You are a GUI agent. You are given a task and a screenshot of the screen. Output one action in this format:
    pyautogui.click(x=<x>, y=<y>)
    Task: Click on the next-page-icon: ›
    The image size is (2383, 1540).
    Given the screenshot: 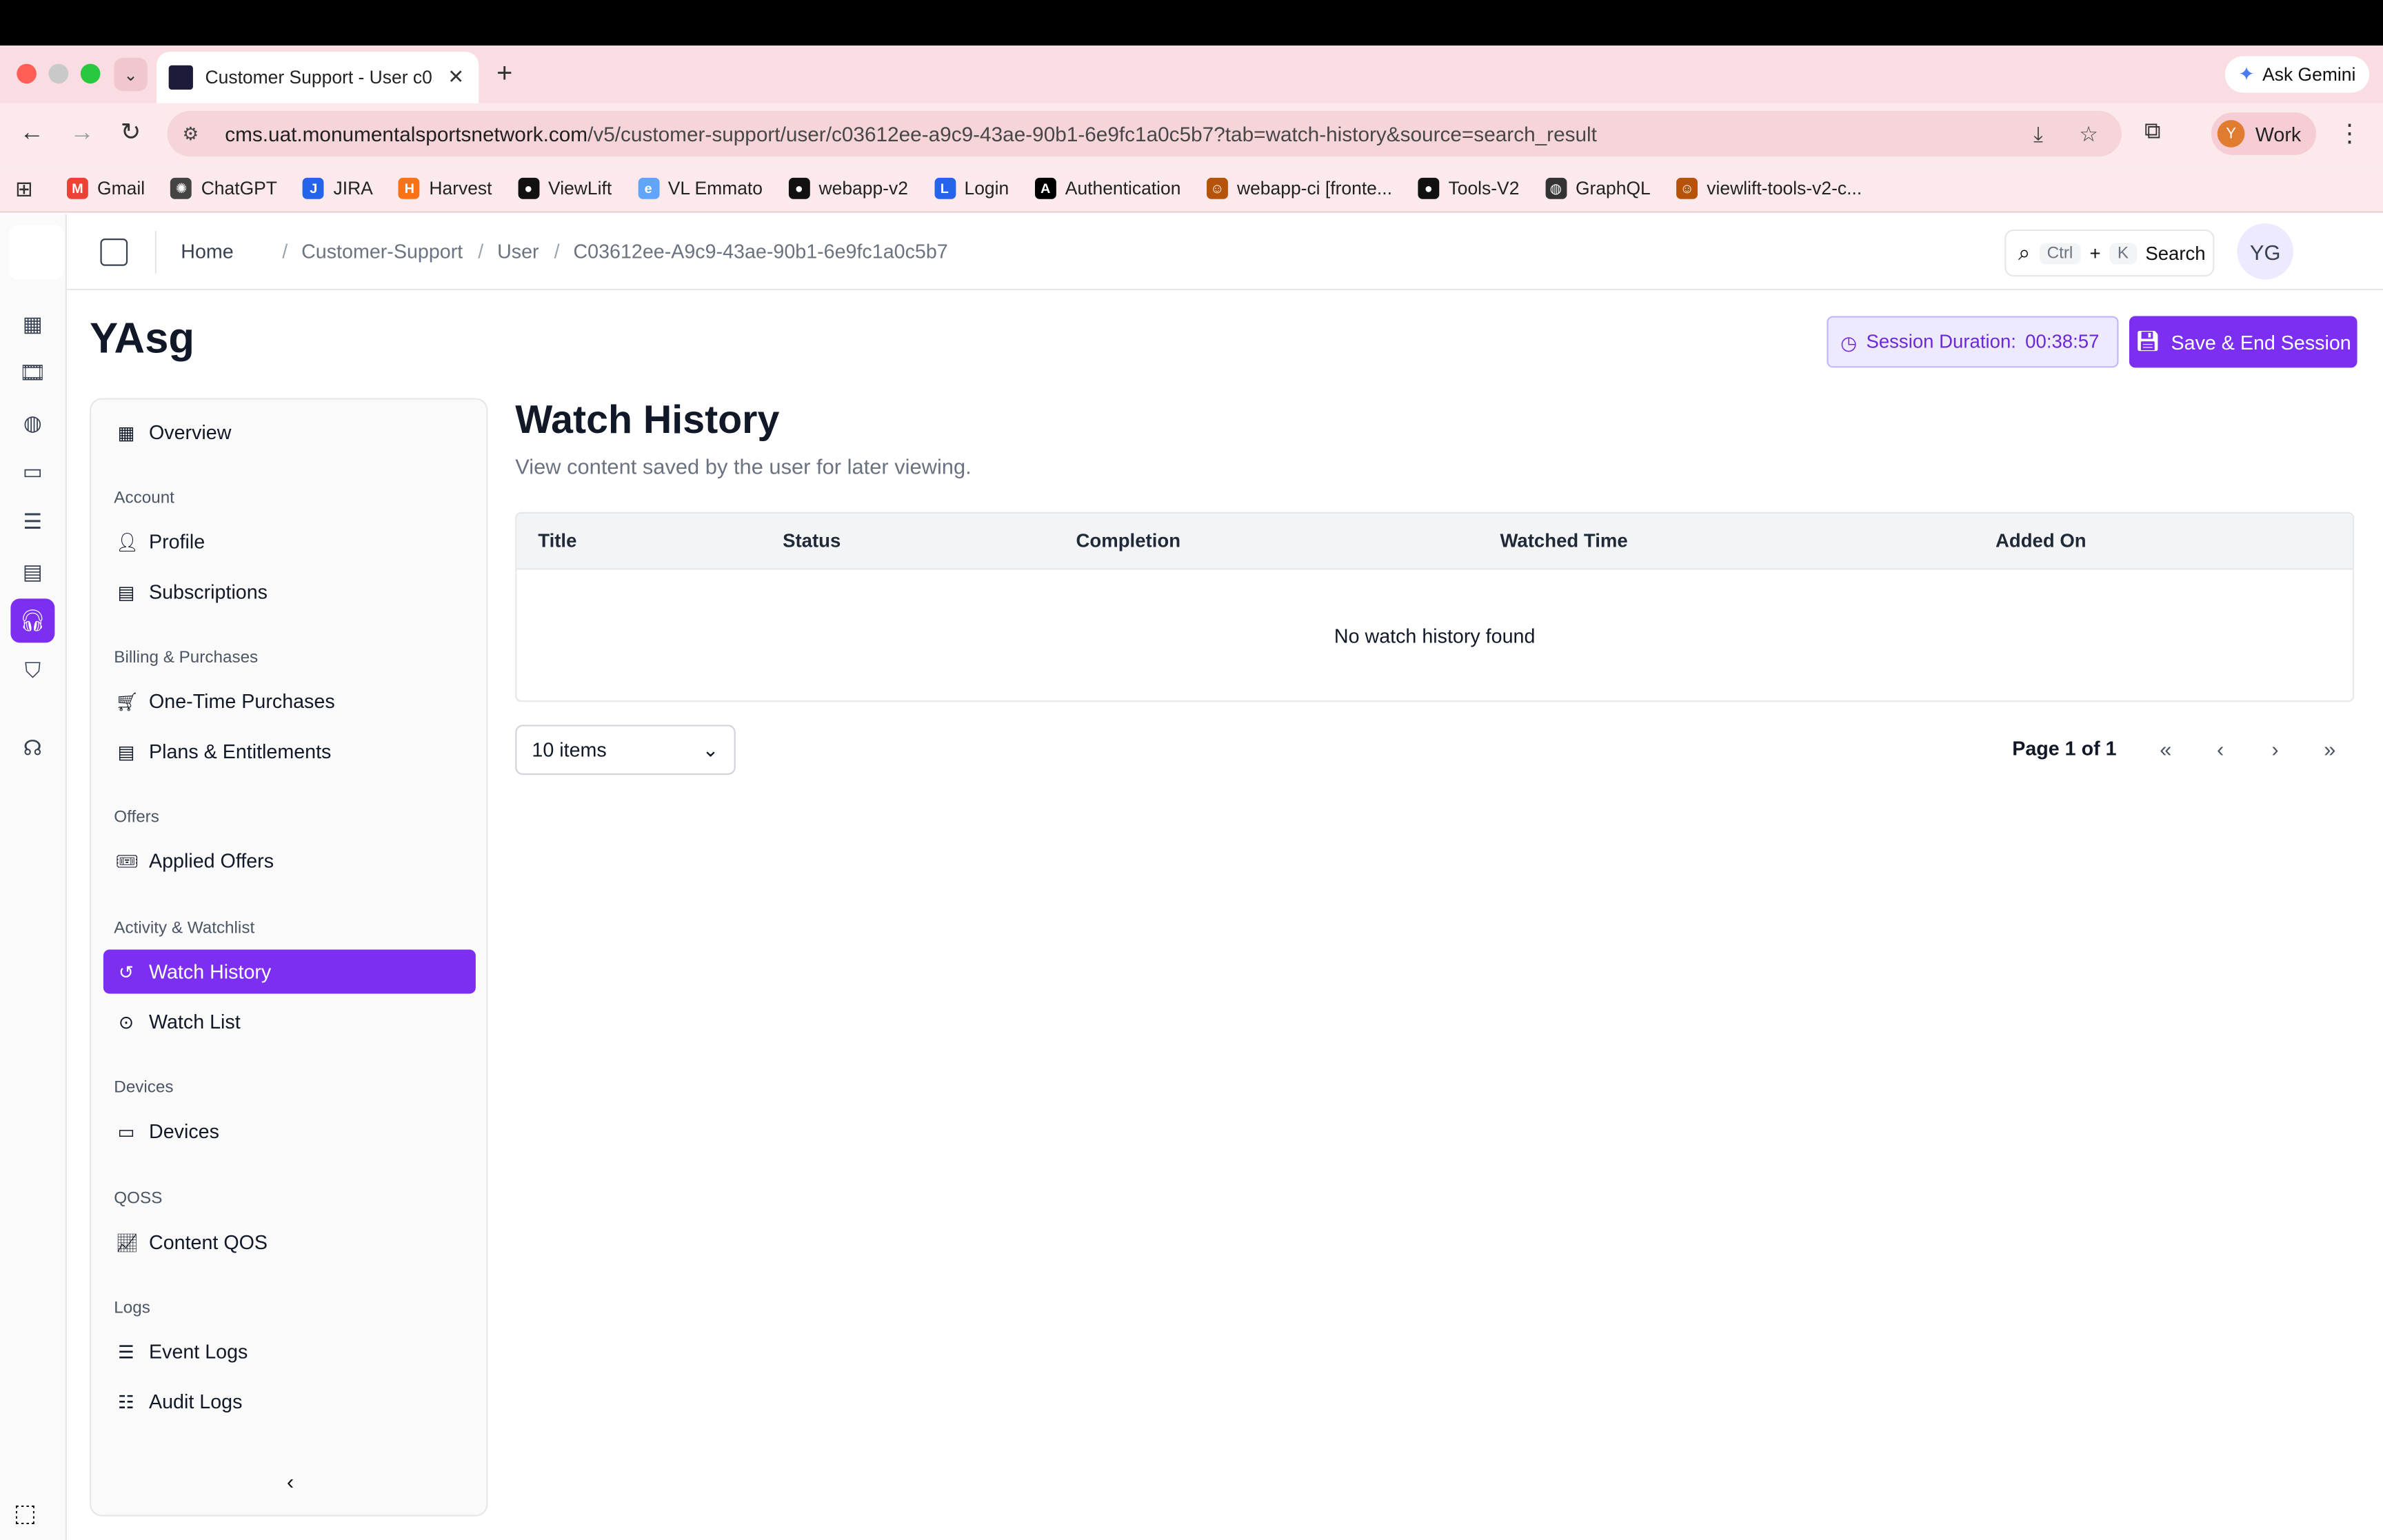 What is the action you would take?
    pyautogui.click(x=2275, y=749)
    